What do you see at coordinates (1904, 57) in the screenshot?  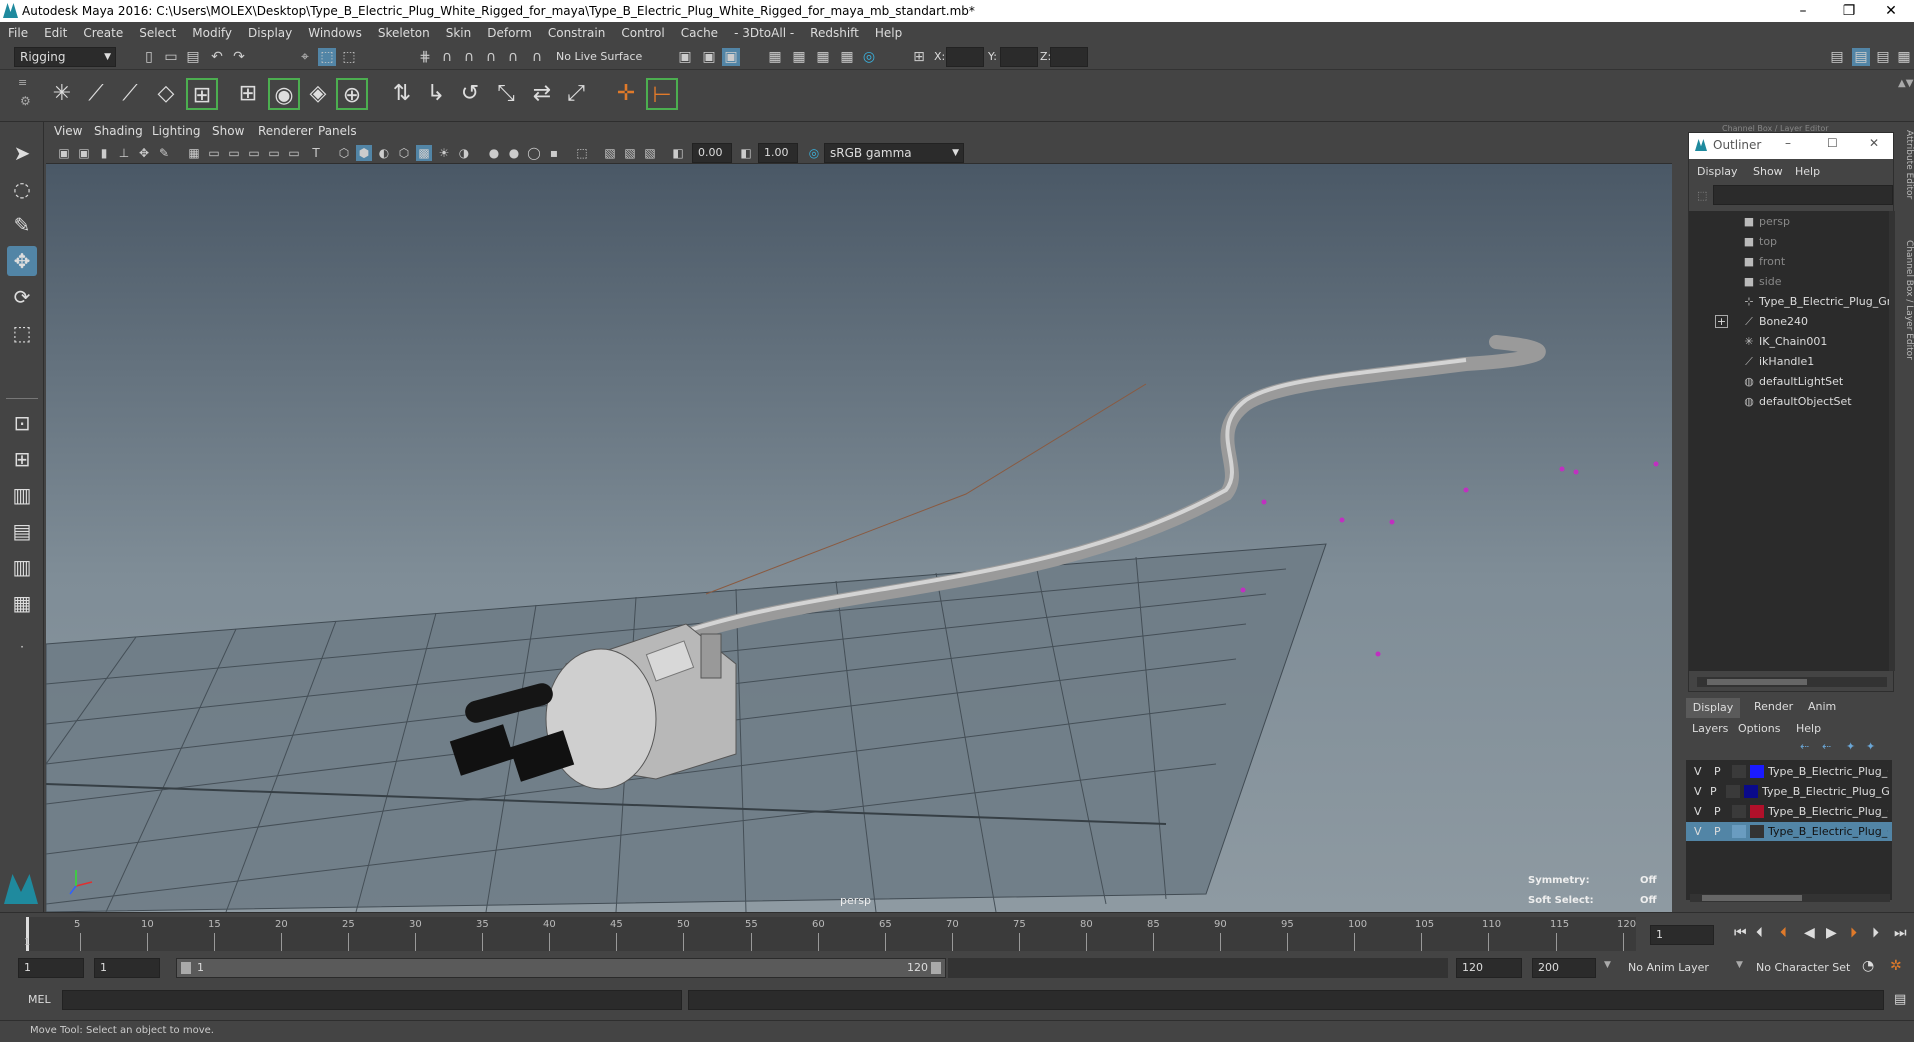 I see `layers-toggle-icon: ▦` at bounding box center [1904, 57].